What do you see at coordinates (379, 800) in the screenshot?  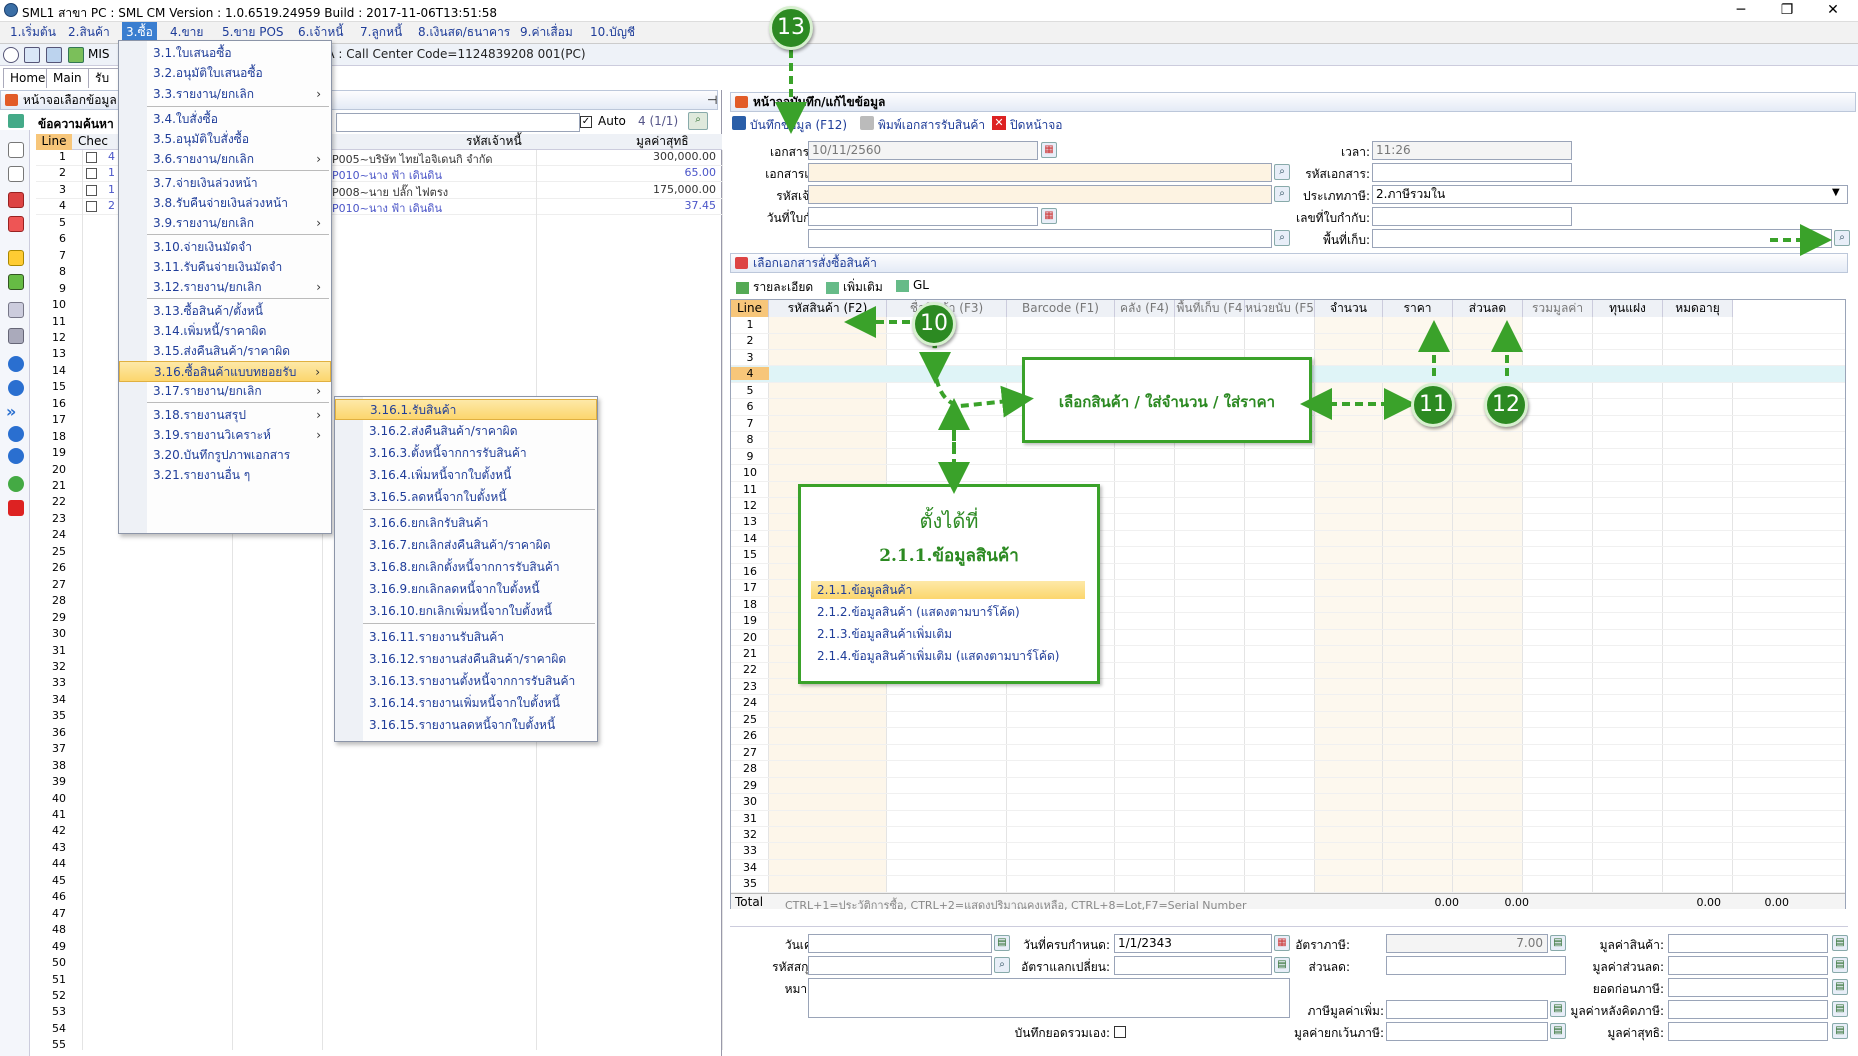 I see `table-row: 40` at bounding box center [379, 800].